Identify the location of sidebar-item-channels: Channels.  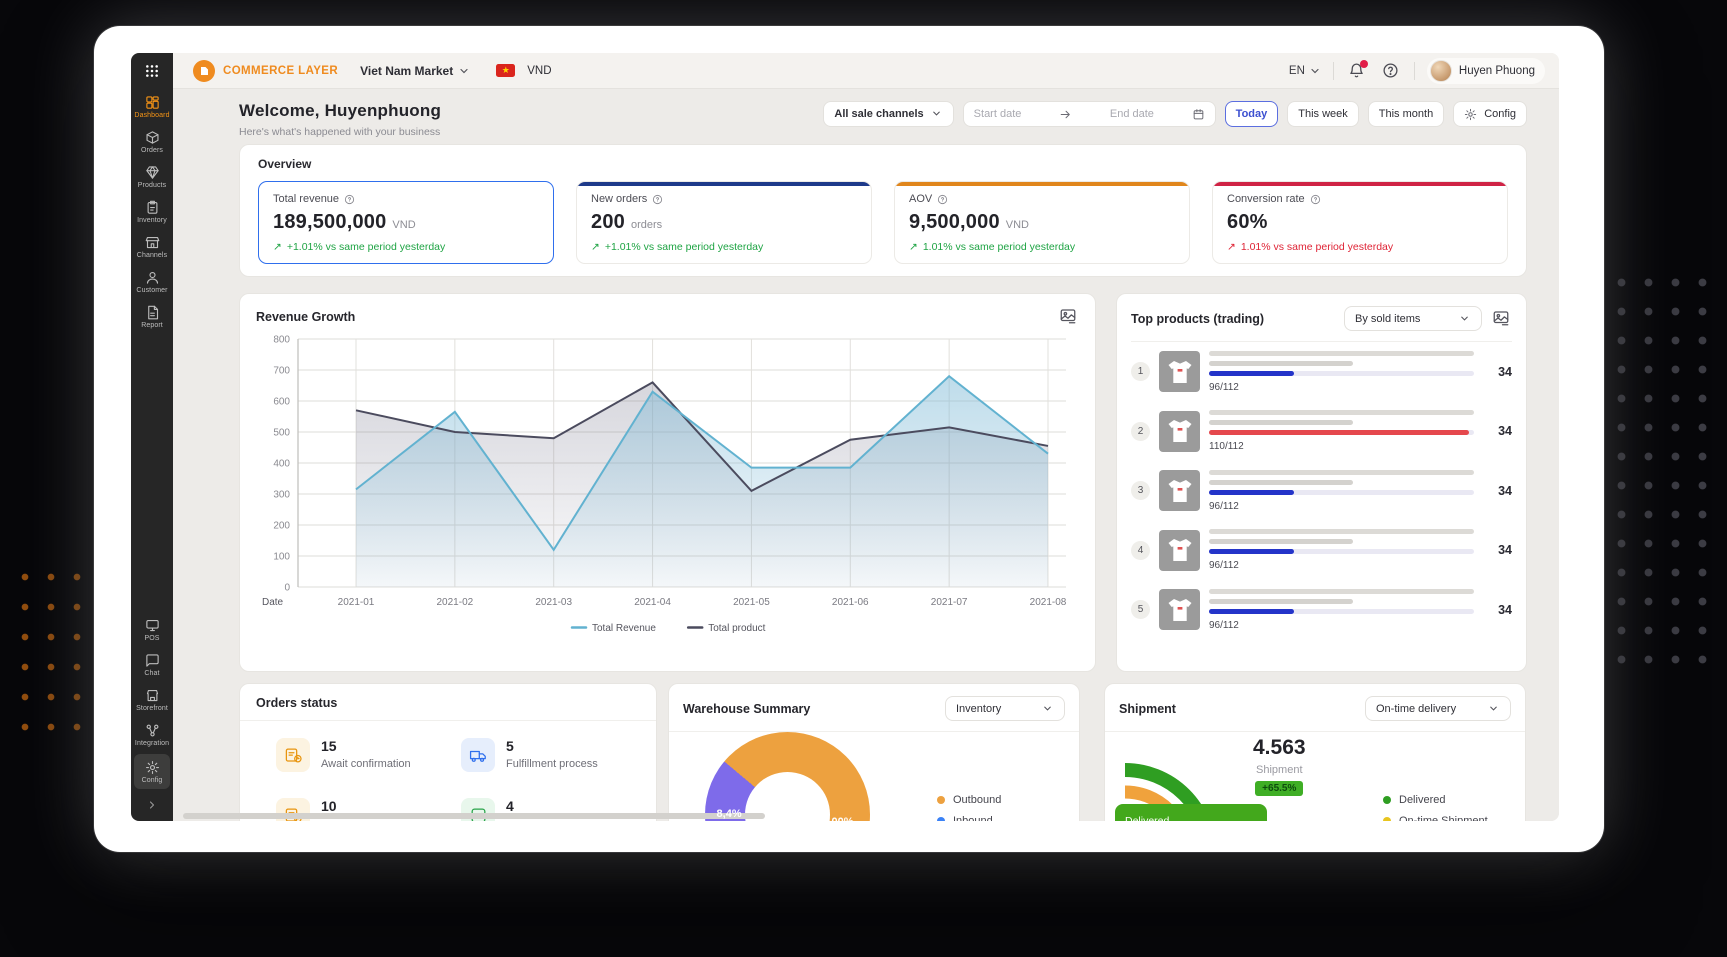
(152, 246).